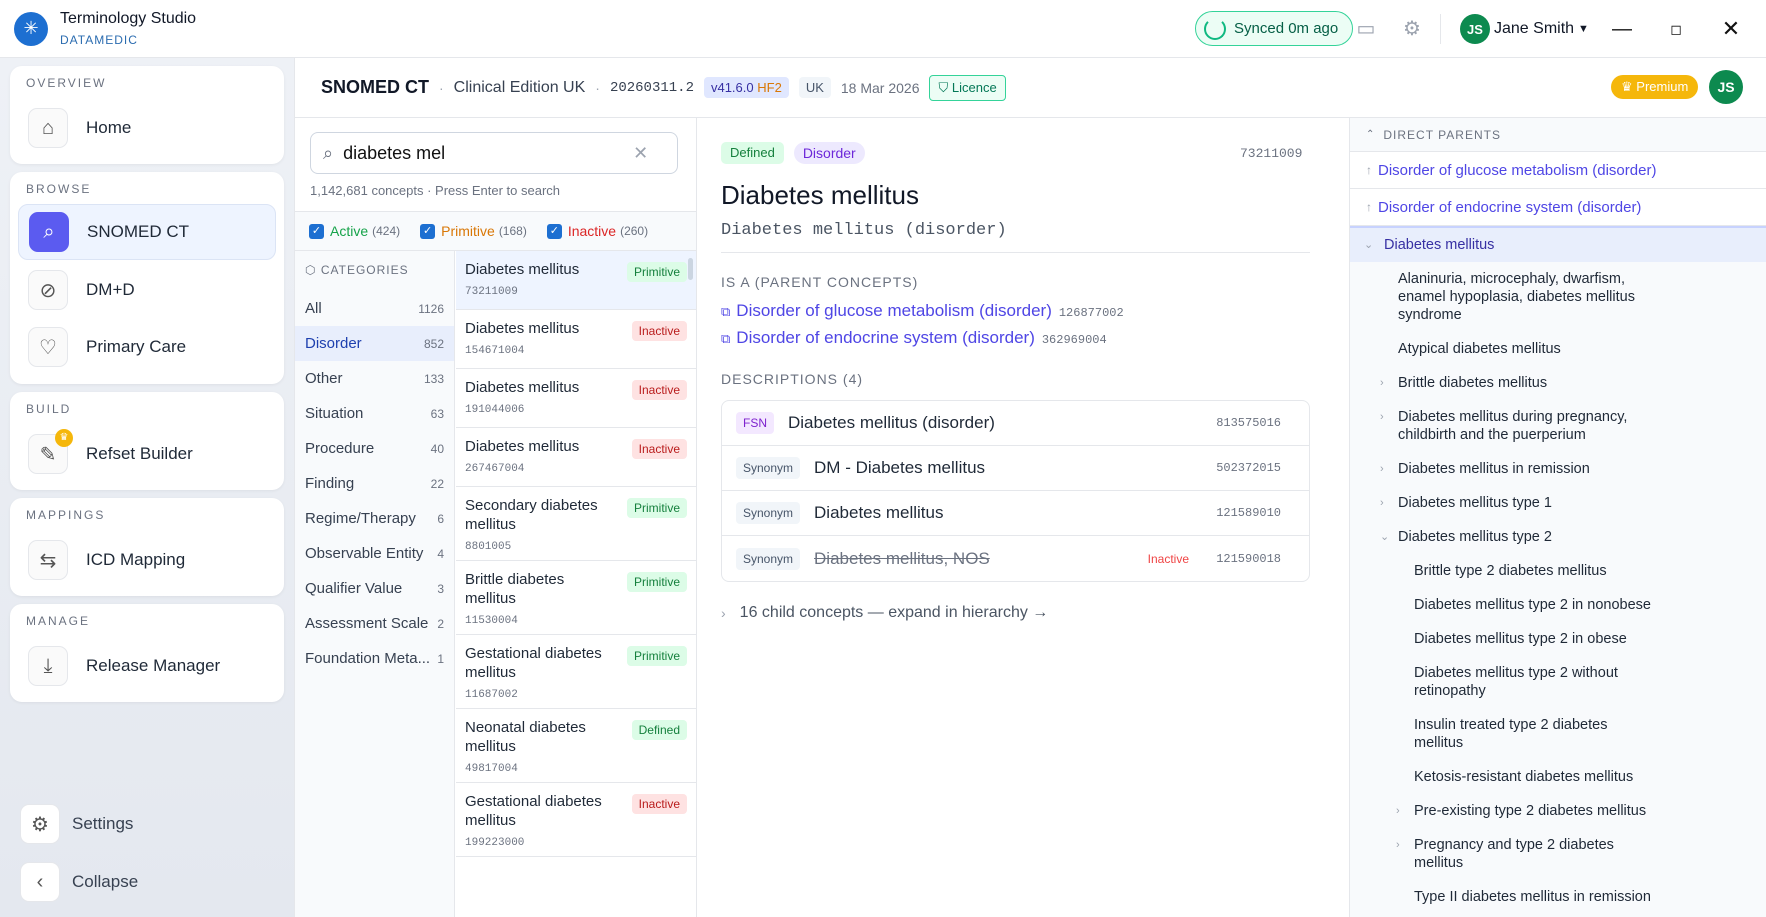 Image resolution: width=1766 pixels, height=917 pixels. I want to click on tree-current-node: ⌄ Diabetes mellitus, so click(1558, 244).